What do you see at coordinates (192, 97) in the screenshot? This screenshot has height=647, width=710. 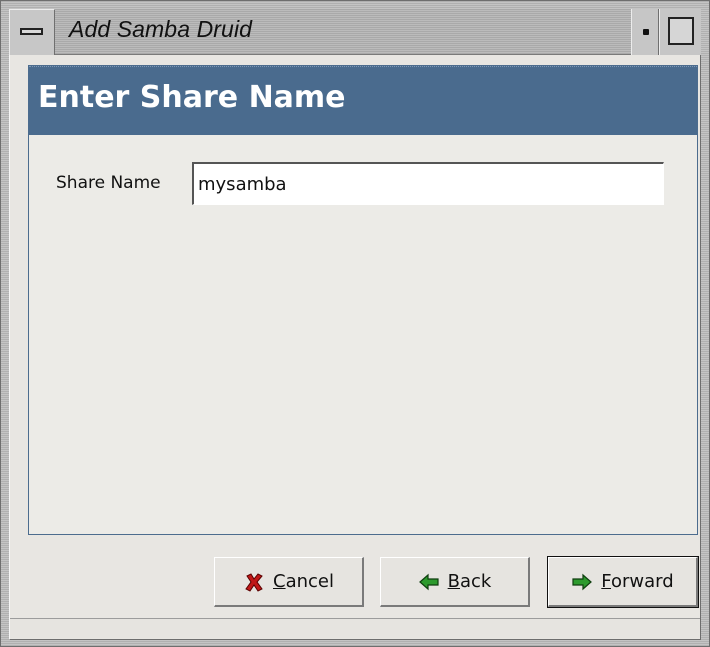 I see `page-title: Enter Share Name` at bounding box center [192, 97].